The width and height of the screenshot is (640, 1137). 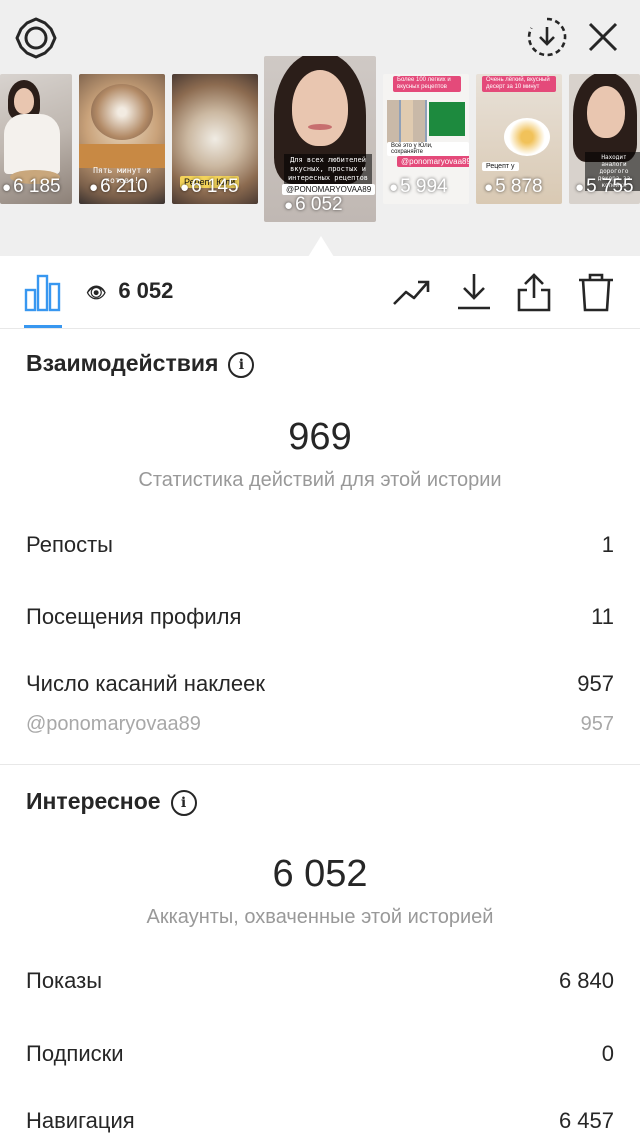 I want to click on story-caption: Очень лёгкий, вкусный десерт за 10 минут, so click(x=519, y=84).